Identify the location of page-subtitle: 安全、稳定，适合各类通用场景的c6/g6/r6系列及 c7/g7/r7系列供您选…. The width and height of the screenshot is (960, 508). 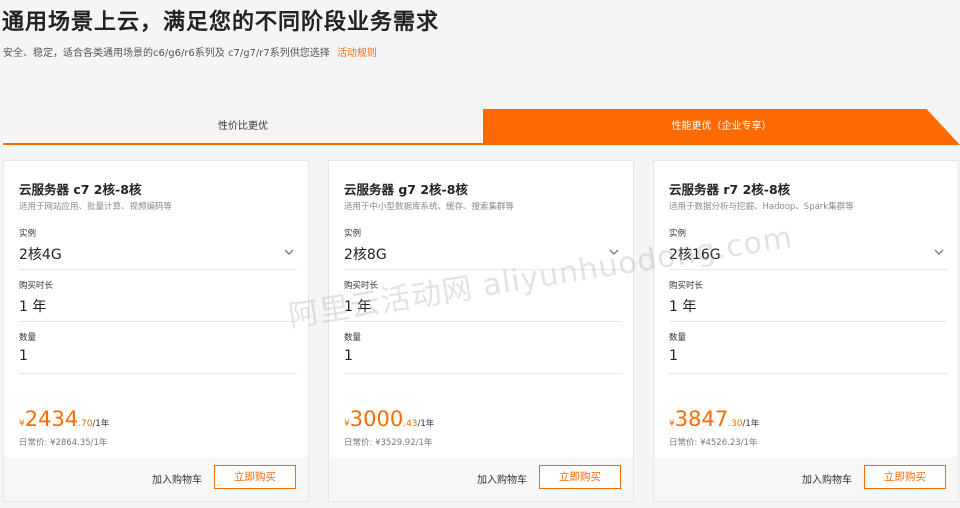
(190, 51).